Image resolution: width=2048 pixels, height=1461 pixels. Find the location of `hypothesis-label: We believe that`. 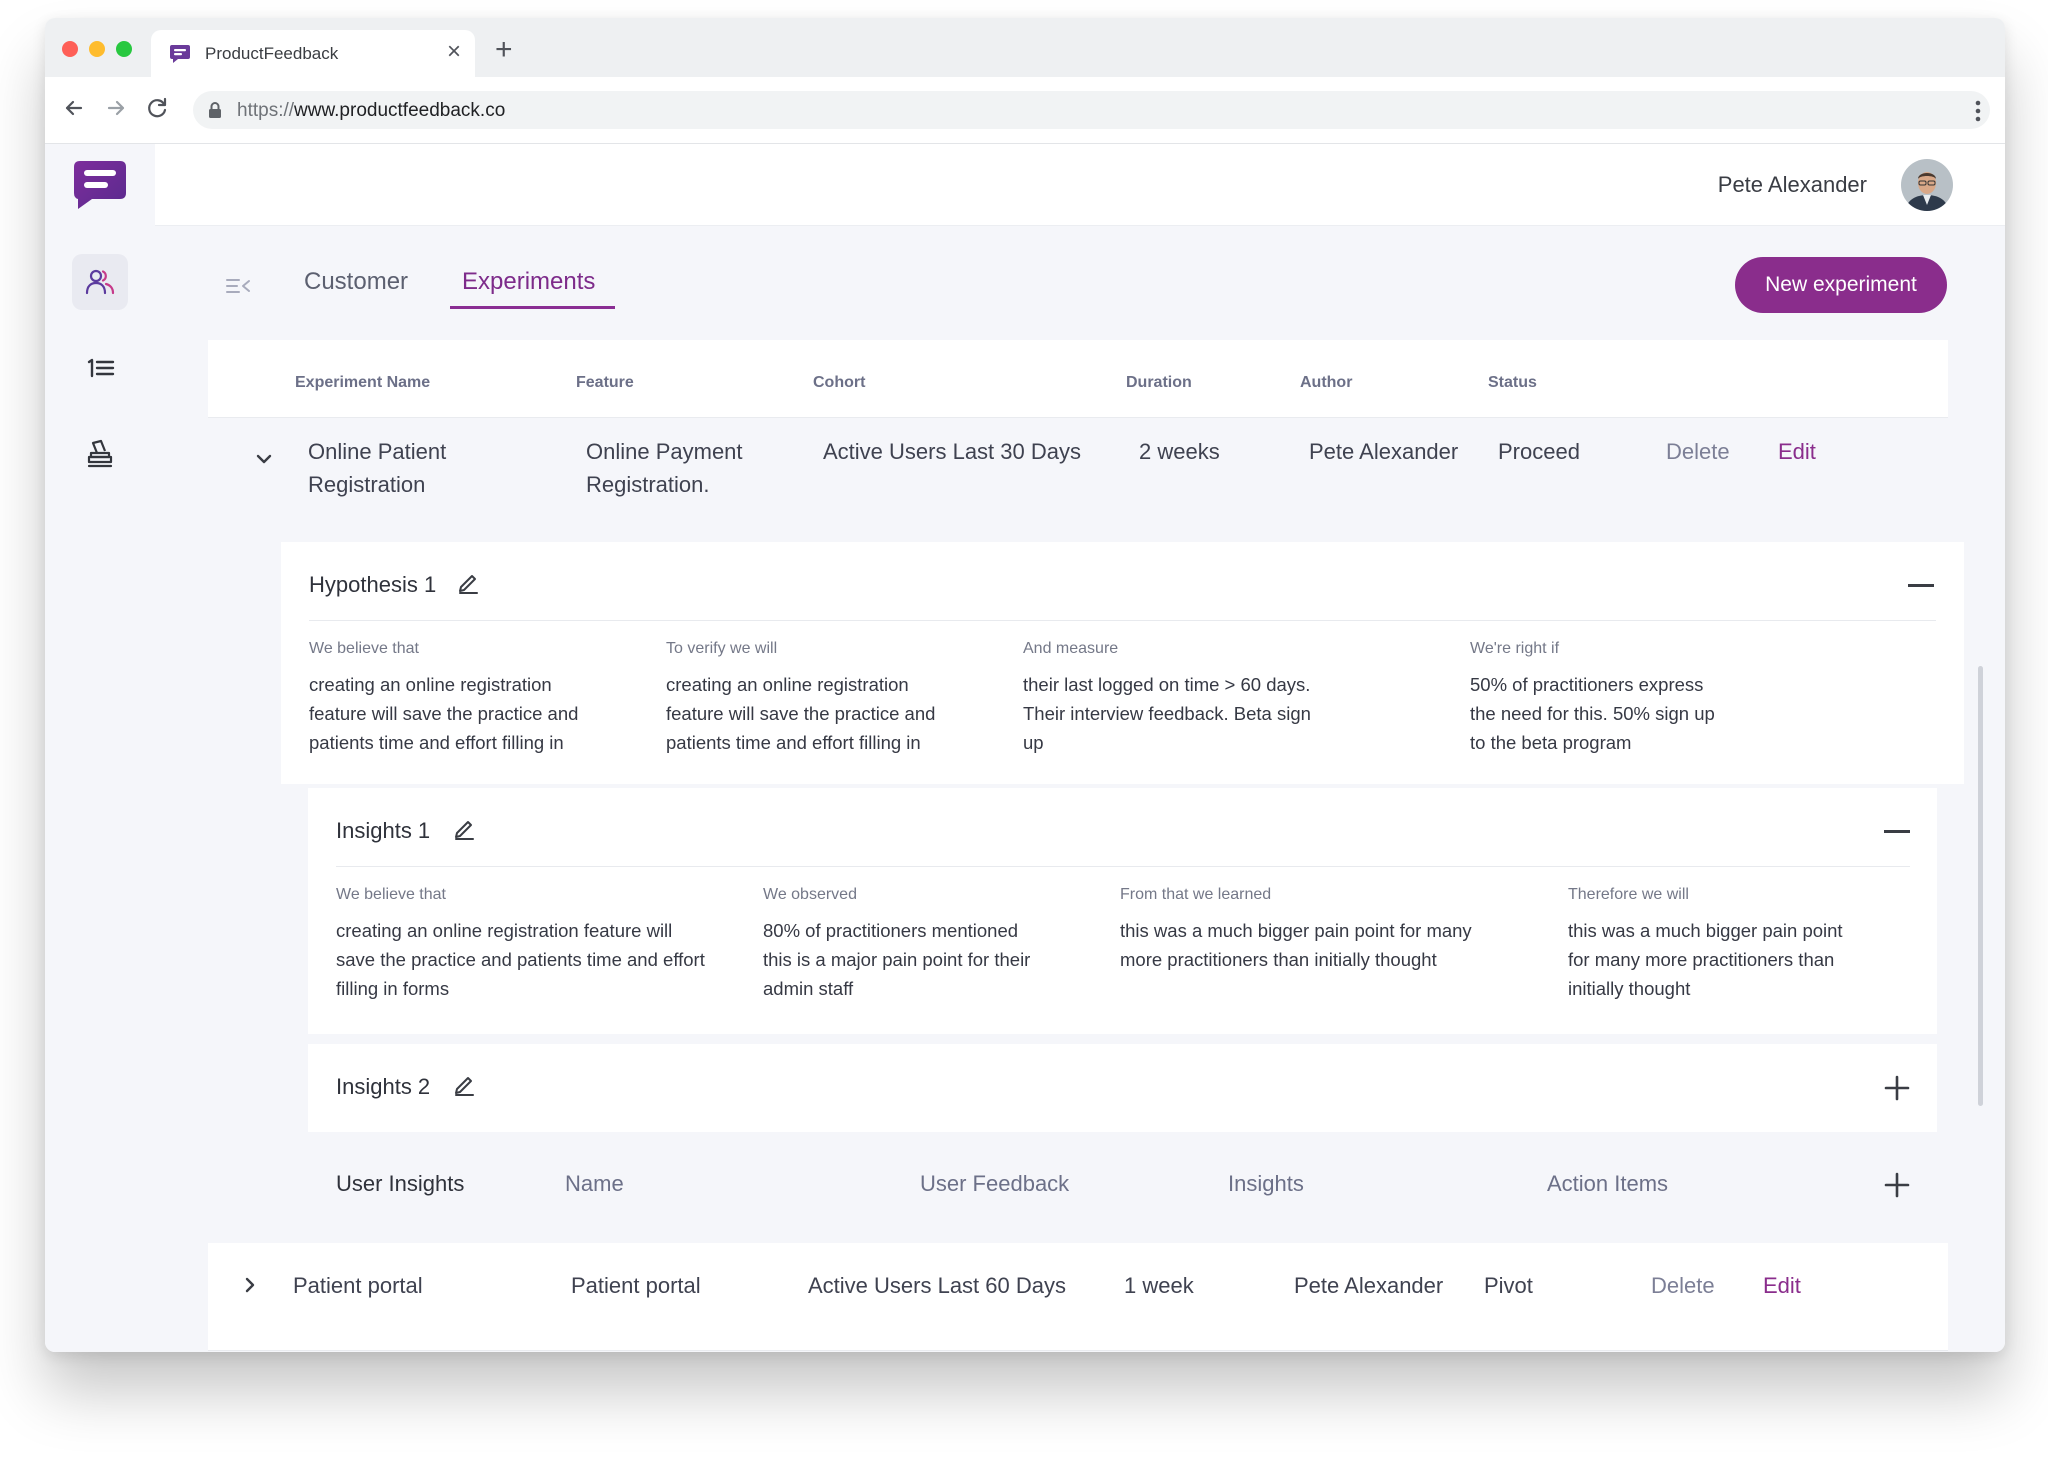

hypothesis-label: We believe that is located at coordinates (364, 648).